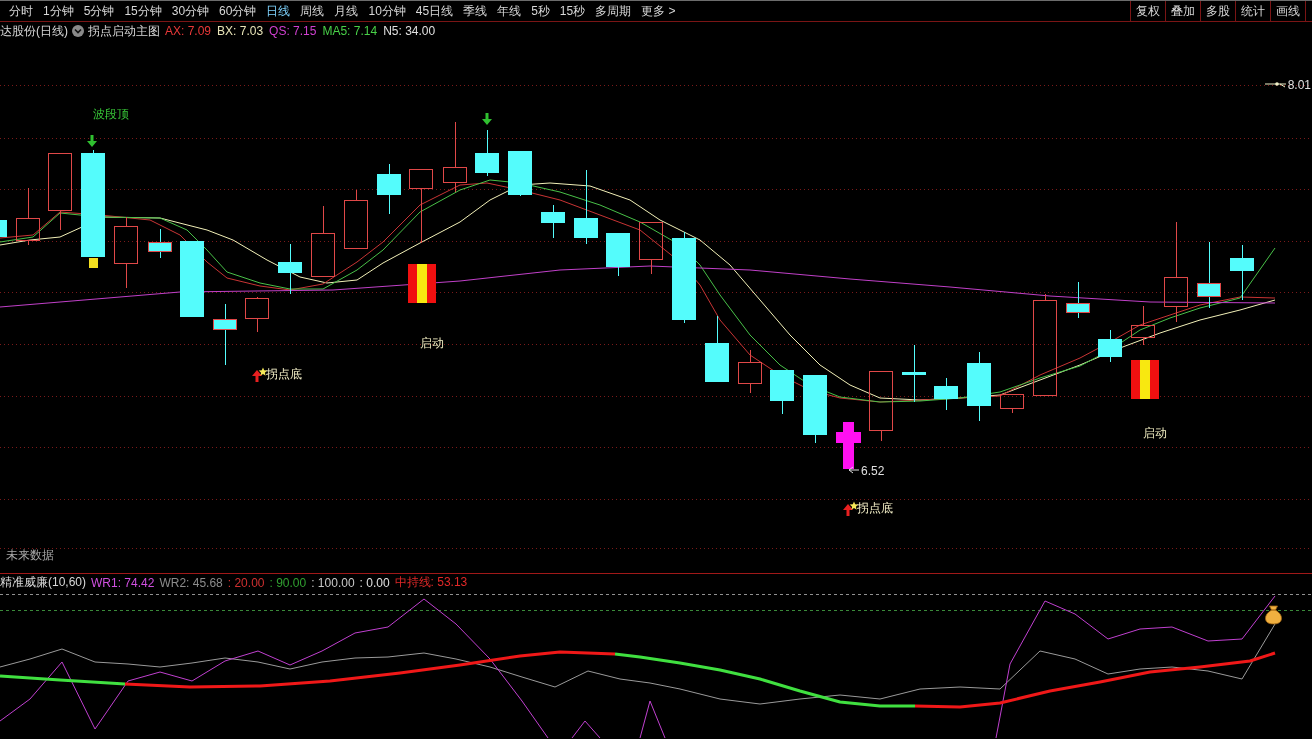 The image size is (1312, 739). I want to click on money-bag-icon, so click(1273, 615).